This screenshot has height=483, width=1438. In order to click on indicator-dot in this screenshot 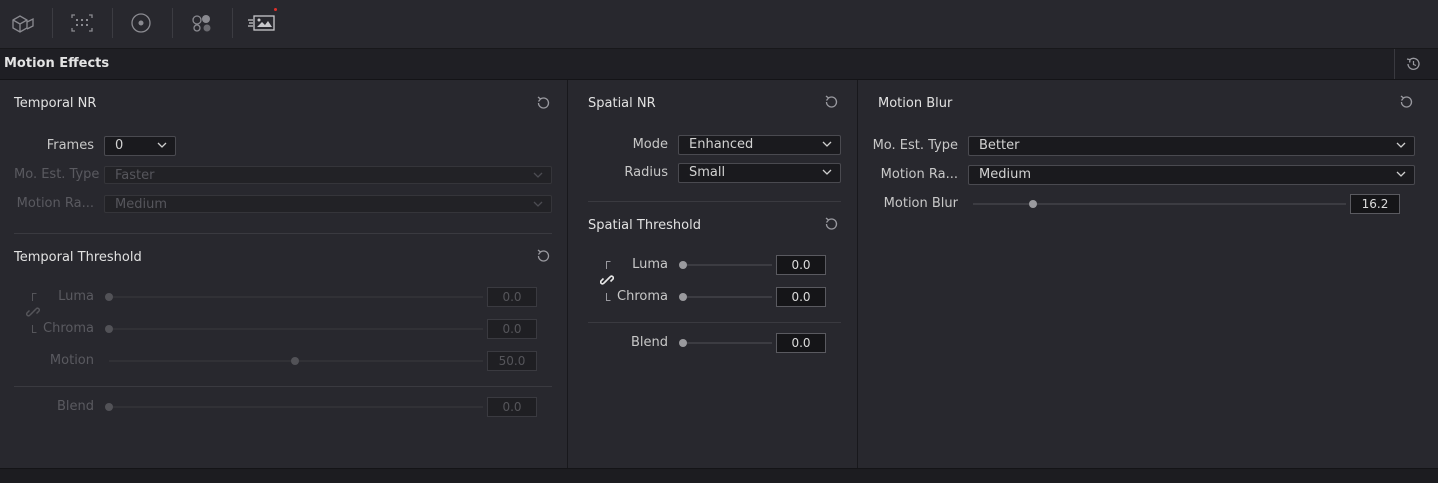, I will do `click(275, 9)`.